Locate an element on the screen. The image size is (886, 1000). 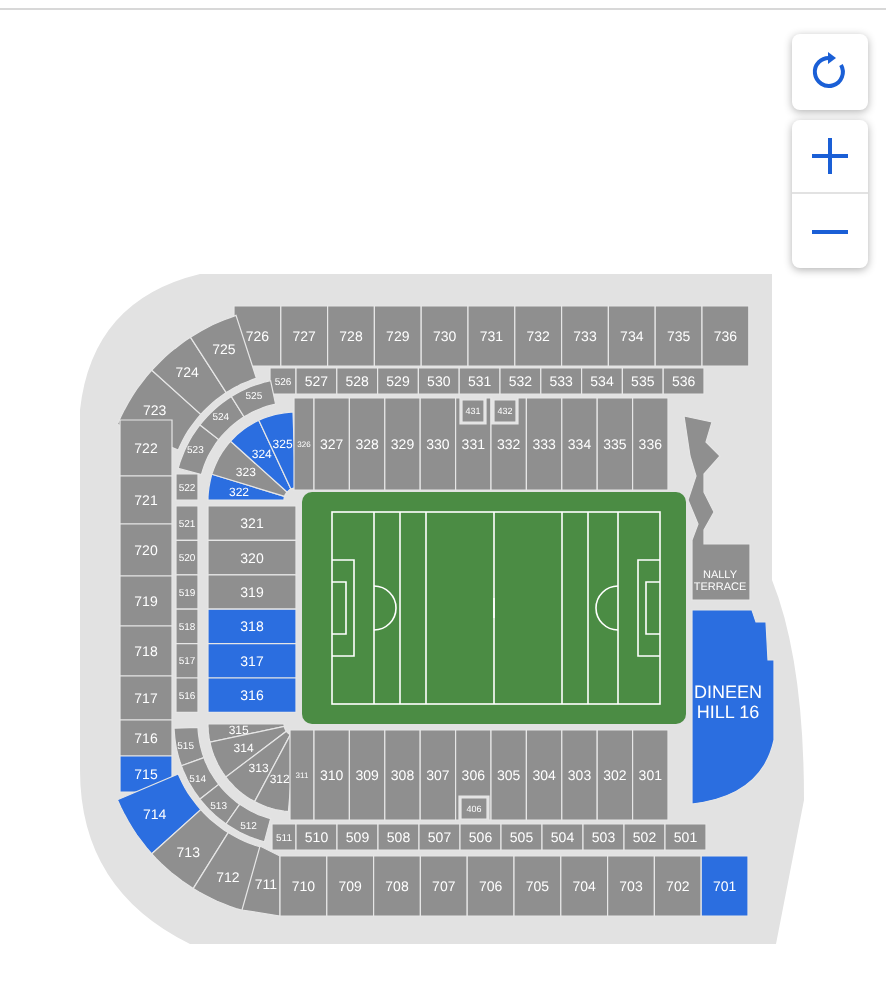
reset-view-button is located at coordinates (830, 72).